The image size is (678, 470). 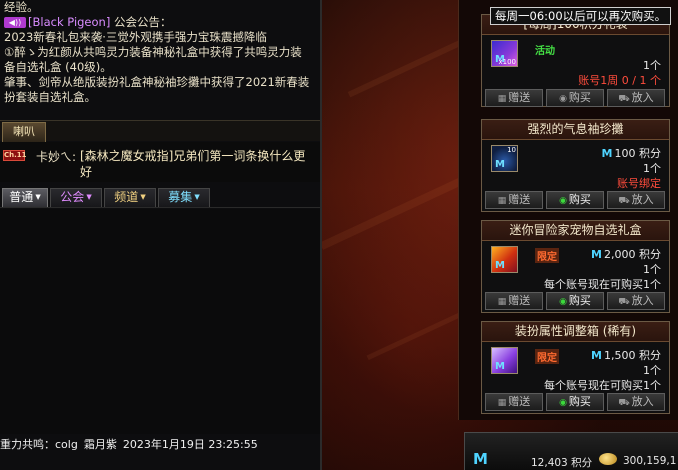 What do you see at coordinates (39, 444) in the screenshot?
I see `resonance-label: 重力共鸣：colg` at bounding box center [39, 444].